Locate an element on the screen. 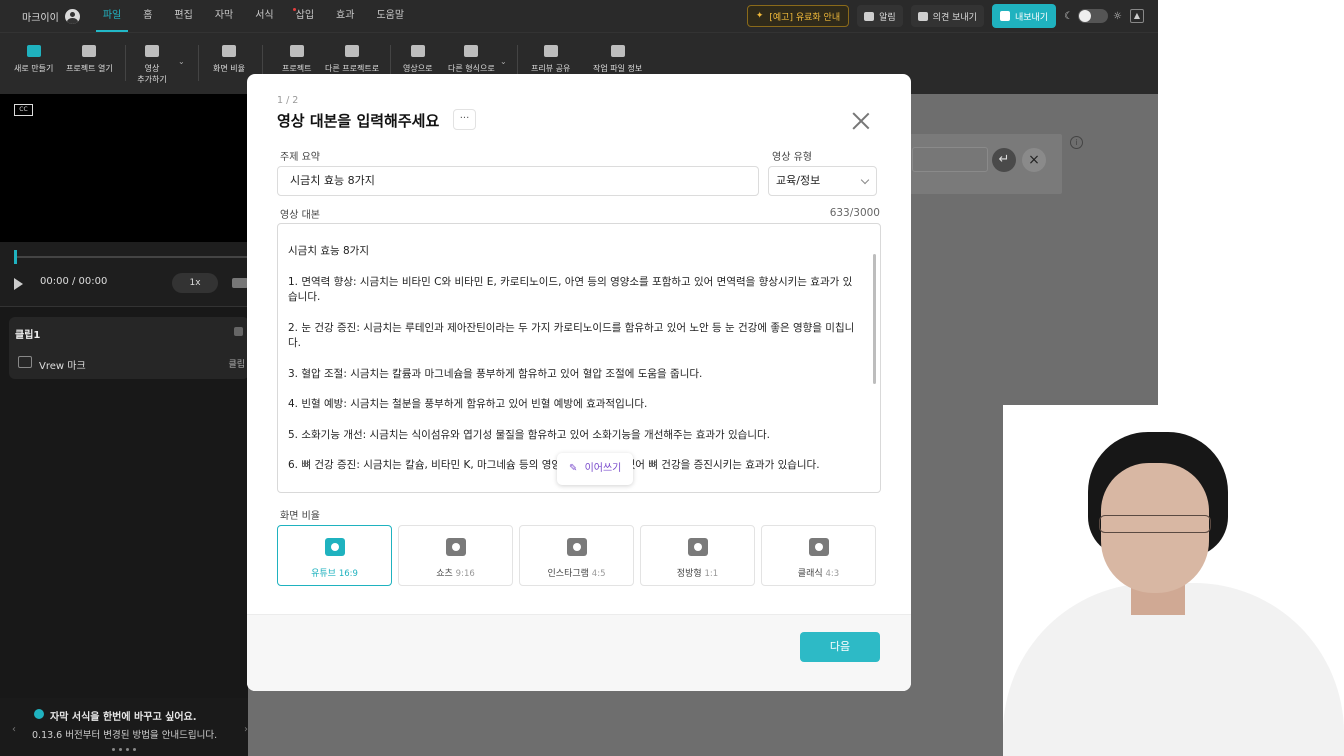 The width and height of the screenshot is (1344, 756). new-project-button: 새로 만들기 is located at coordinates (33, 59).